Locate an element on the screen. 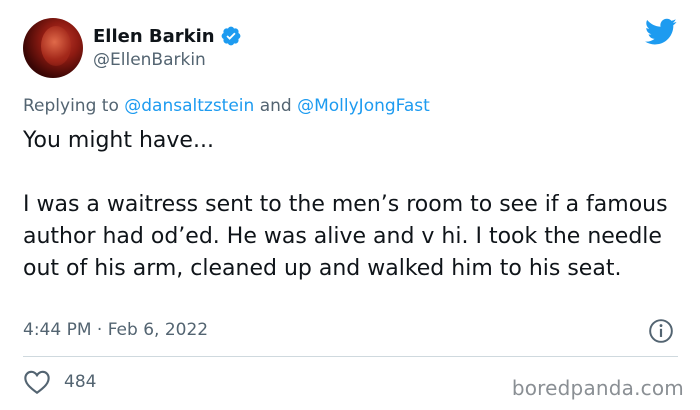 The width and height of the screenshot is (700, 410). replying-joiner: and is located at coordinates (276, 106).